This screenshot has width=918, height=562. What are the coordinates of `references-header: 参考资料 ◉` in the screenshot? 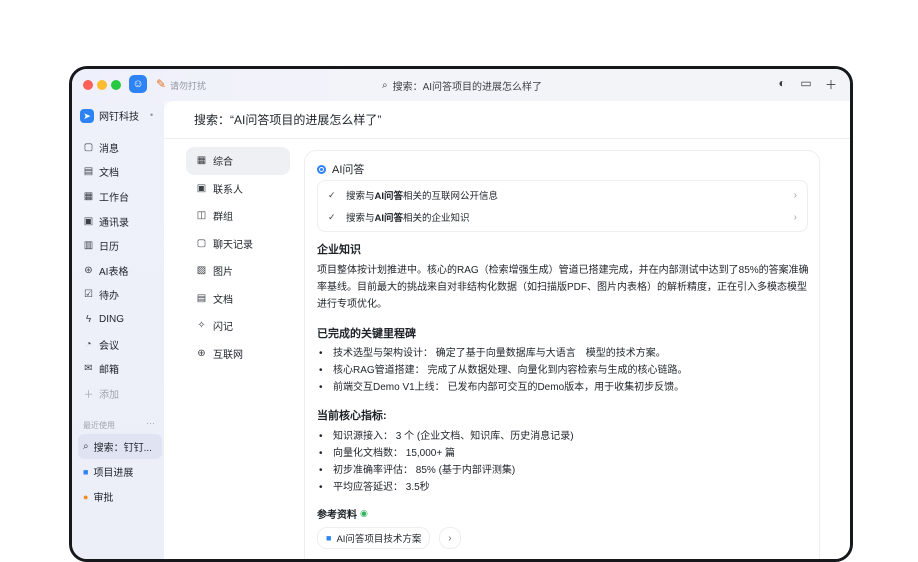 It's located at (563, 513).